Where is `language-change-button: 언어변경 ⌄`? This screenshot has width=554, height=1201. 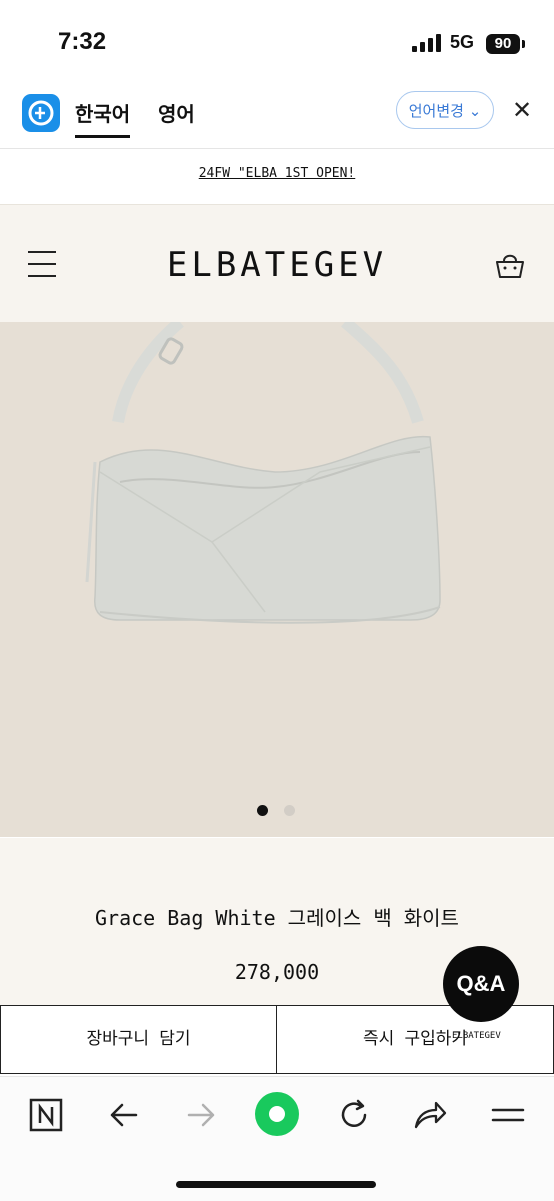
language-change-button: 언어변경 ⌄ is located at coordinates (445, 110).